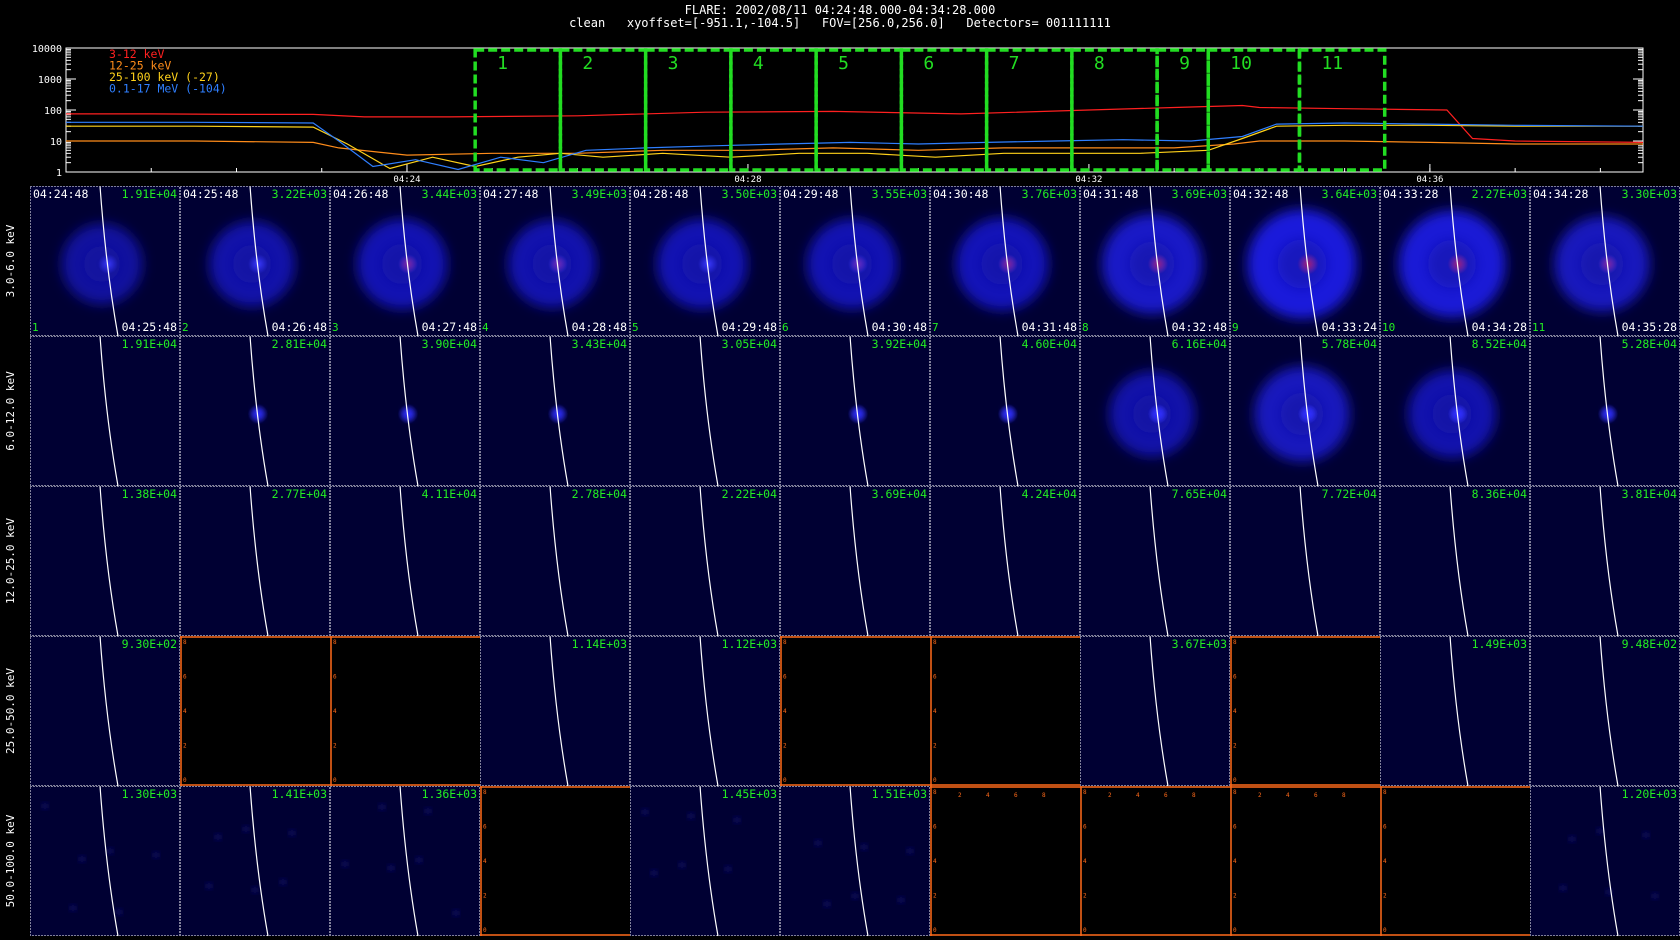  What do you see at coordinates (660, 194) in the screenshot?
I see `interval-start-time: 04:28:48` at bounding box center [660, 194].